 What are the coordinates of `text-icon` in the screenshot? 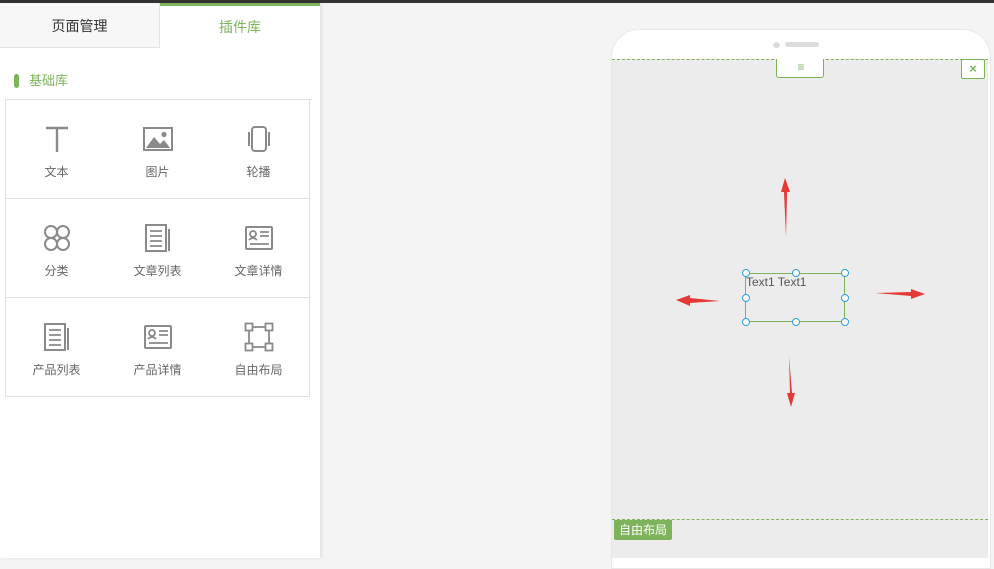 It's located at (57, 139).